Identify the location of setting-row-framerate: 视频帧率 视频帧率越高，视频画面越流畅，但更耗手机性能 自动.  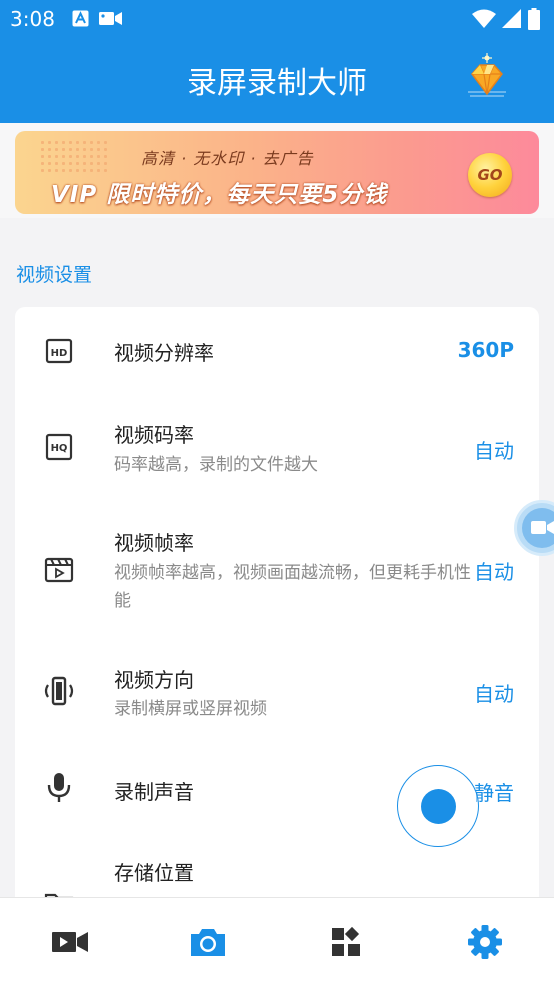
(277, 564).